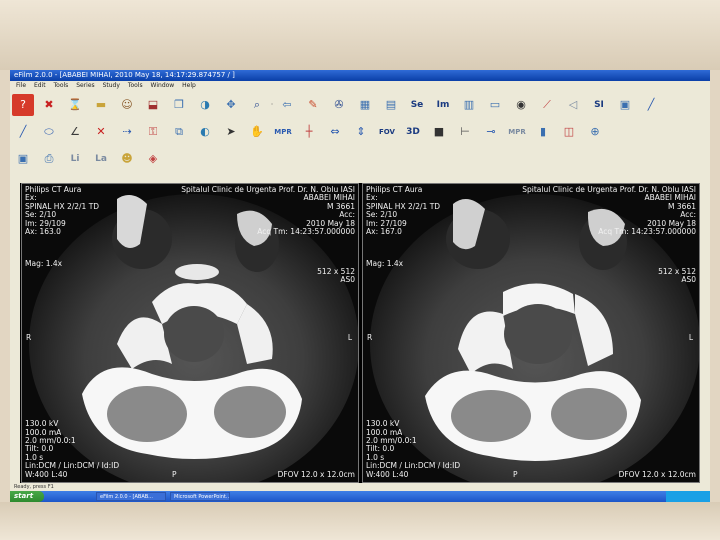  I want to click on slide-frame-left, so click(5, 286).